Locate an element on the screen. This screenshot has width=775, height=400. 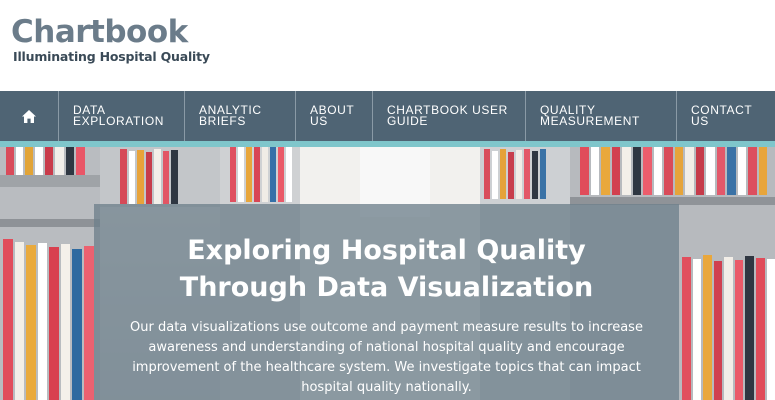
nav-item-label: QUALITY MEASUREMENT is located at coordinates (590, 115).